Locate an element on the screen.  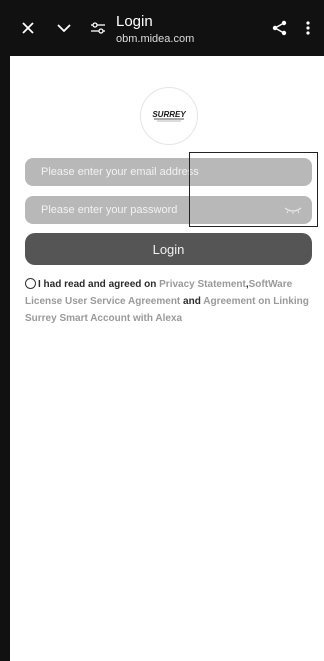
svg-text: SURREY is located at coordinates (169, 114).